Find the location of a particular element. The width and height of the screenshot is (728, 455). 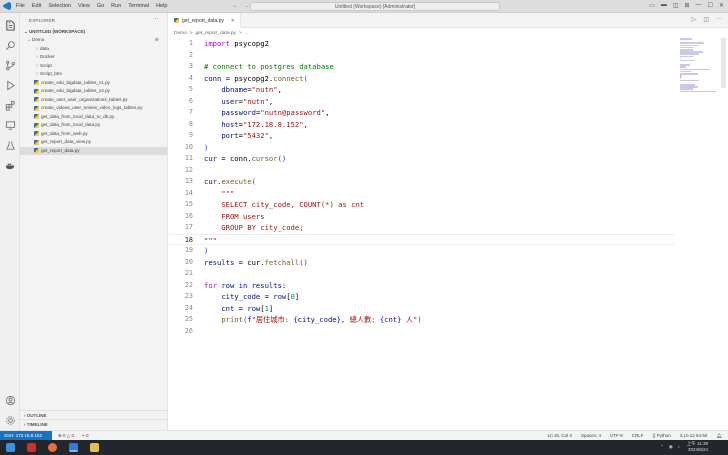

encoding: UTF-8 is located at coordinates (616, 436).